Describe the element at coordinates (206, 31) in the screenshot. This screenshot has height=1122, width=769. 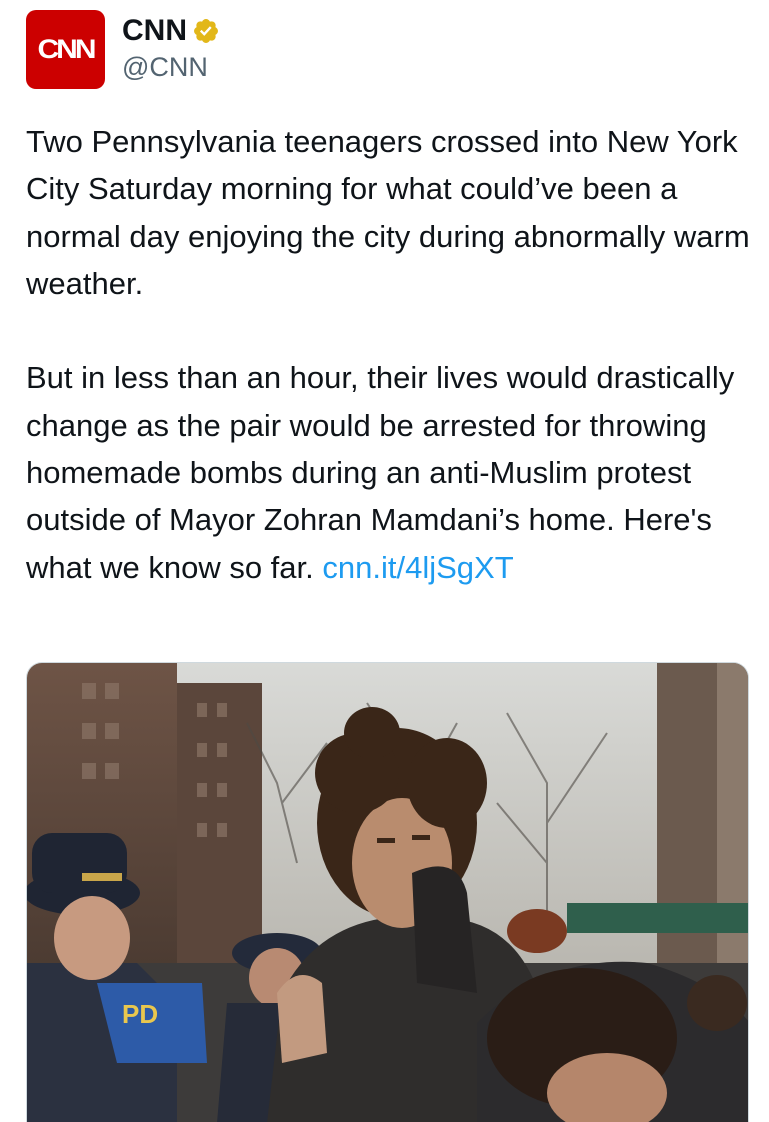
I see `verified-badge-icon` at that location.